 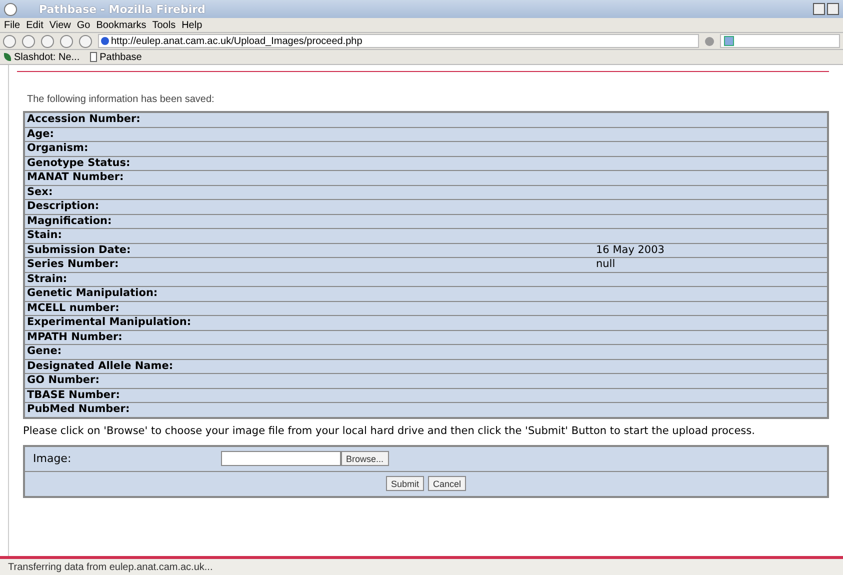 I want to click on field-label: Image:, so click(x=52, y=458).